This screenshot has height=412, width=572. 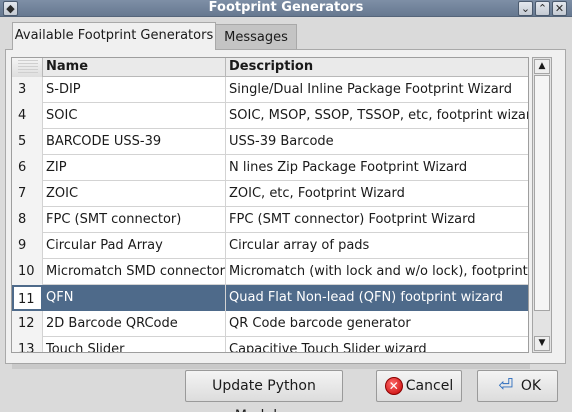 What do you see at coordinates (377, 324) in the screenshot?
I see `row-description-cell: QR Code barcode generator` at bounding box center [377, 324].